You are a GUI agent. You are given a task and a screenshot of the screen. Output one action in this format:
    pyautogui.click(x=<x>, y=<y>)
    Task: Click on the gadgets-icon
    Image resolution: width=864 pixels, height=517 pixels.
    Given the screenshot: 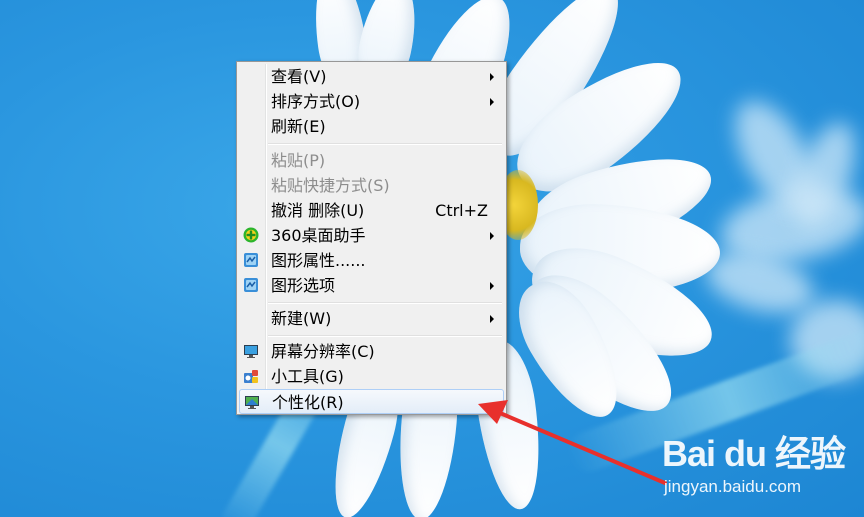 What is the action you would take?
    pyautogui.click(x=251, y=376)
    